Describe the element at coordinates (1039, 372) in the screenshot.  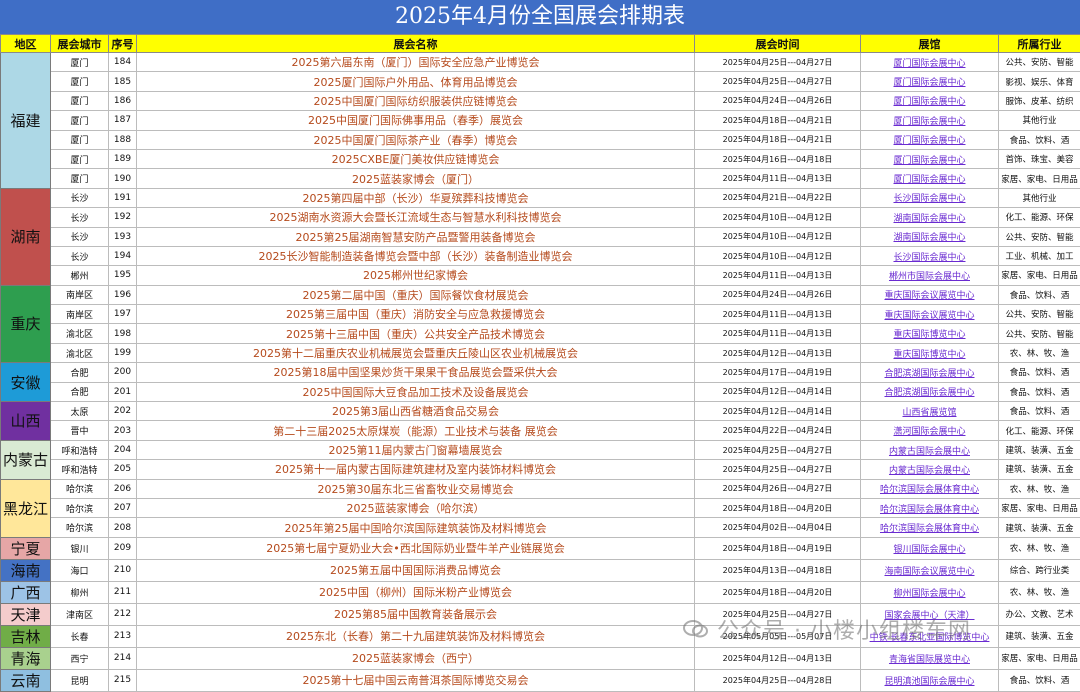
I see `industry-cell: 食品、饮料、酒` at that location.